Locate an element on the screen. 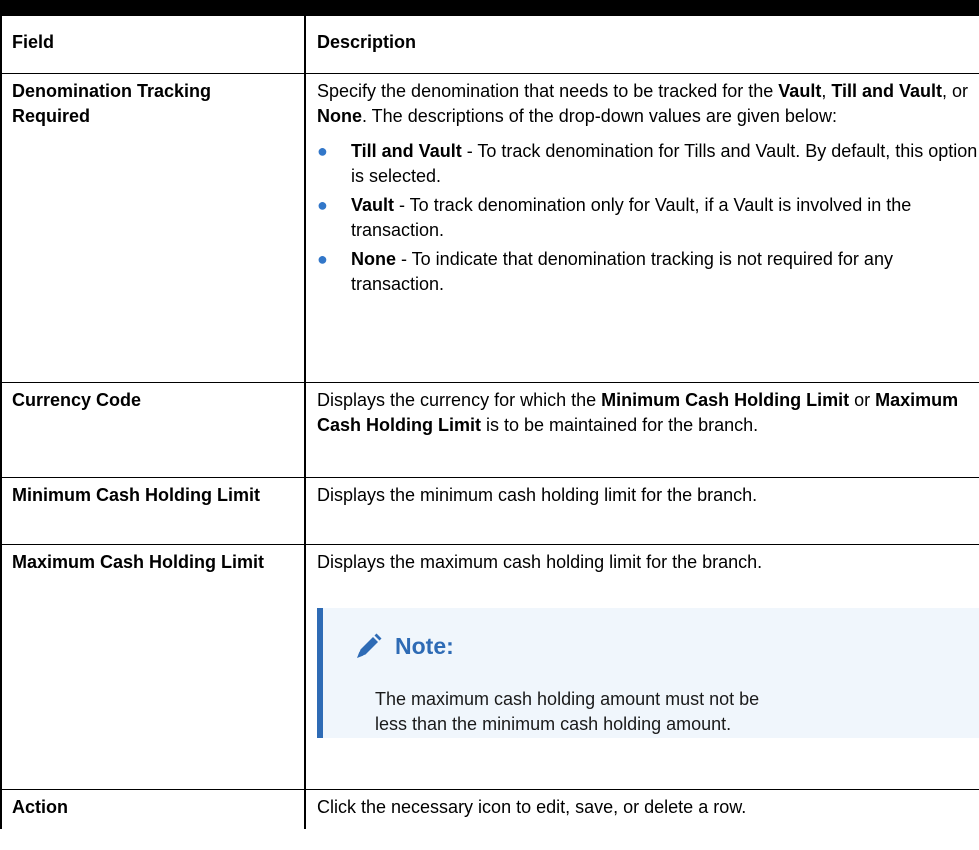 The image size is (979, 850). text: or is located at coordinates (862, 399).